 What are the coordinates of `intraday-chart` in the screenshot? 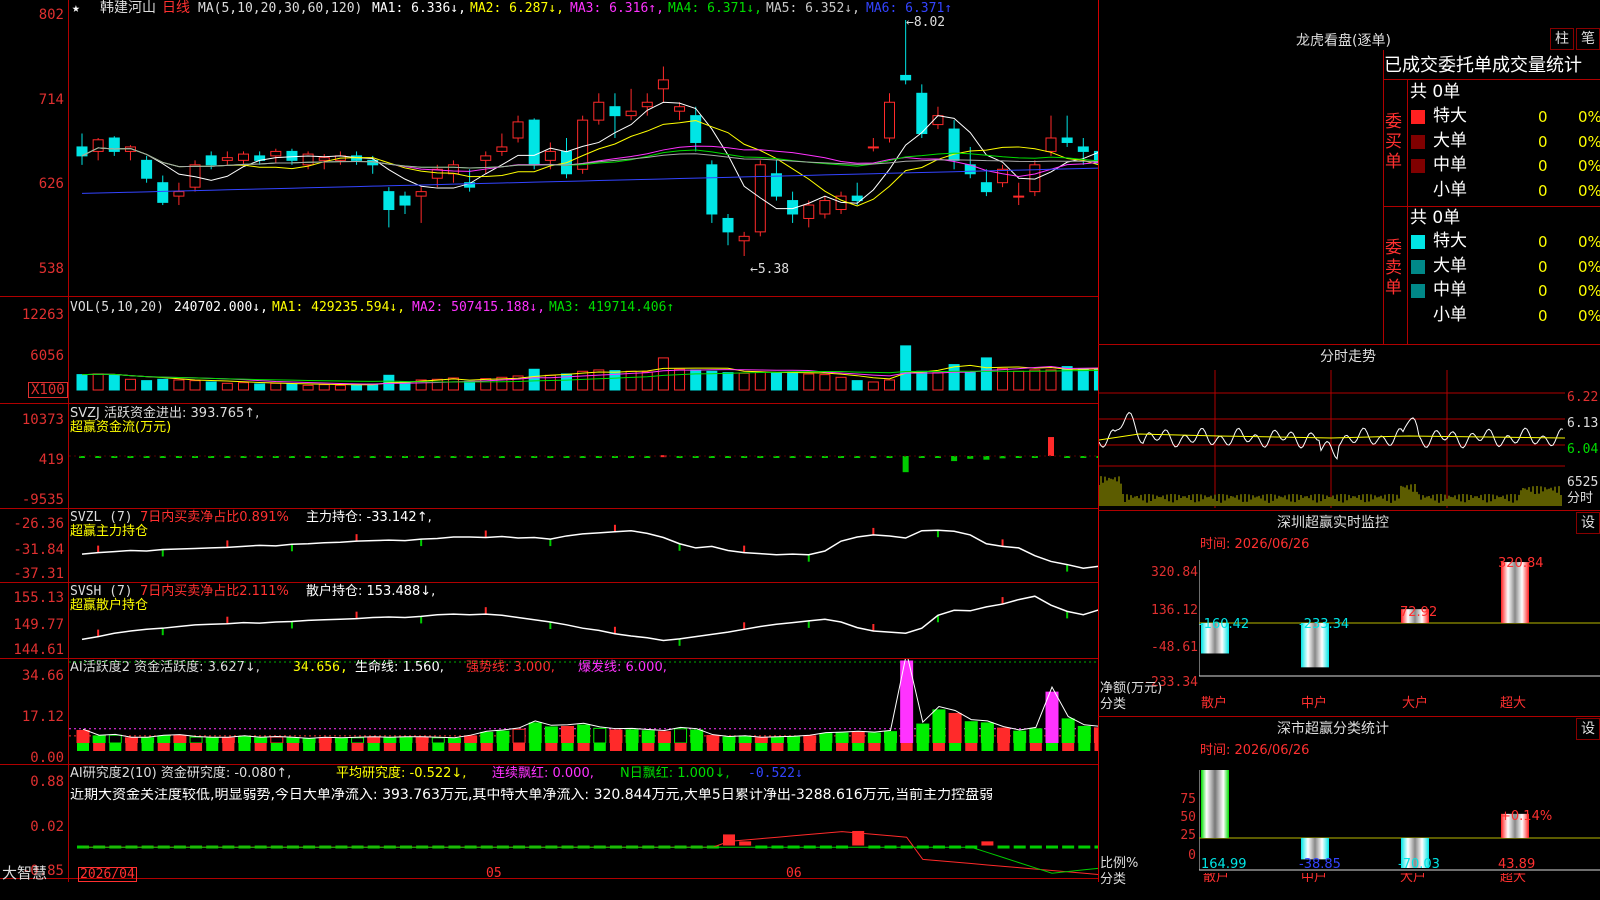 It's located at (1332, 439).